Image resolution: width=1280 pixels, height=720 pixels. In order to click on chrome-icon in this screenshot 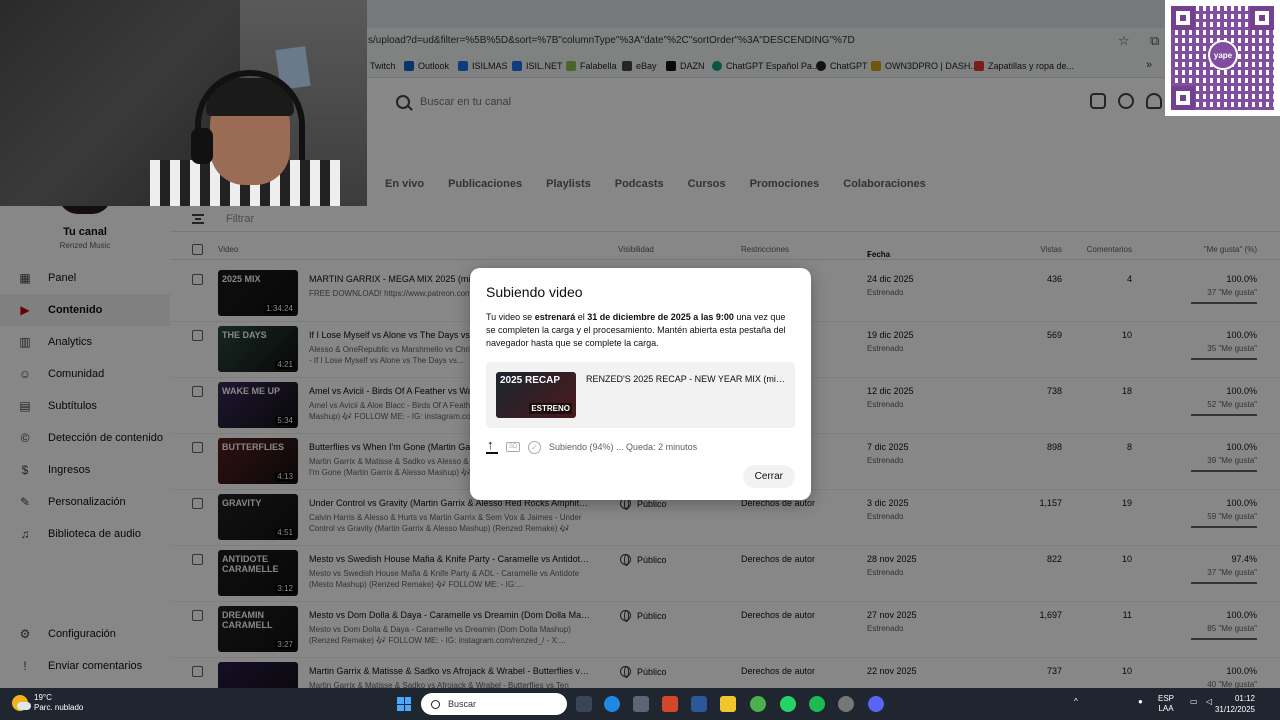, I will do `click(758, 704)`.